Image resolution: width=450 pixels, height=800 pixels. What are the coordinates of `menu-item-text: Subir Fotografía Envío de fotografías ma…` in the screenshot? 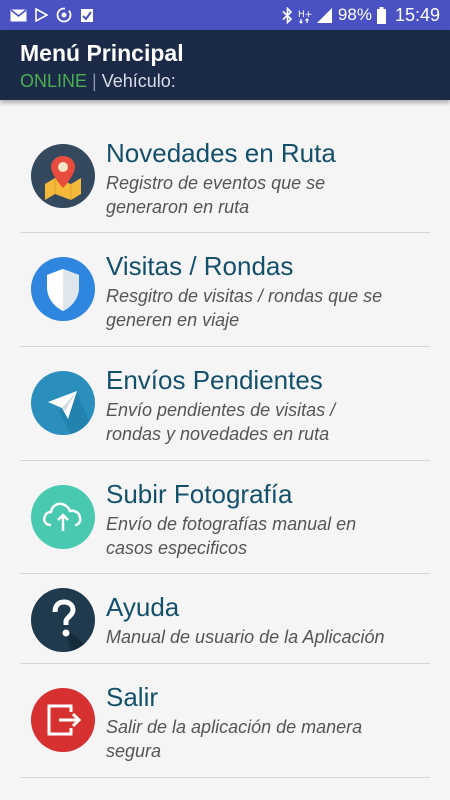 It's located at (231, 510).